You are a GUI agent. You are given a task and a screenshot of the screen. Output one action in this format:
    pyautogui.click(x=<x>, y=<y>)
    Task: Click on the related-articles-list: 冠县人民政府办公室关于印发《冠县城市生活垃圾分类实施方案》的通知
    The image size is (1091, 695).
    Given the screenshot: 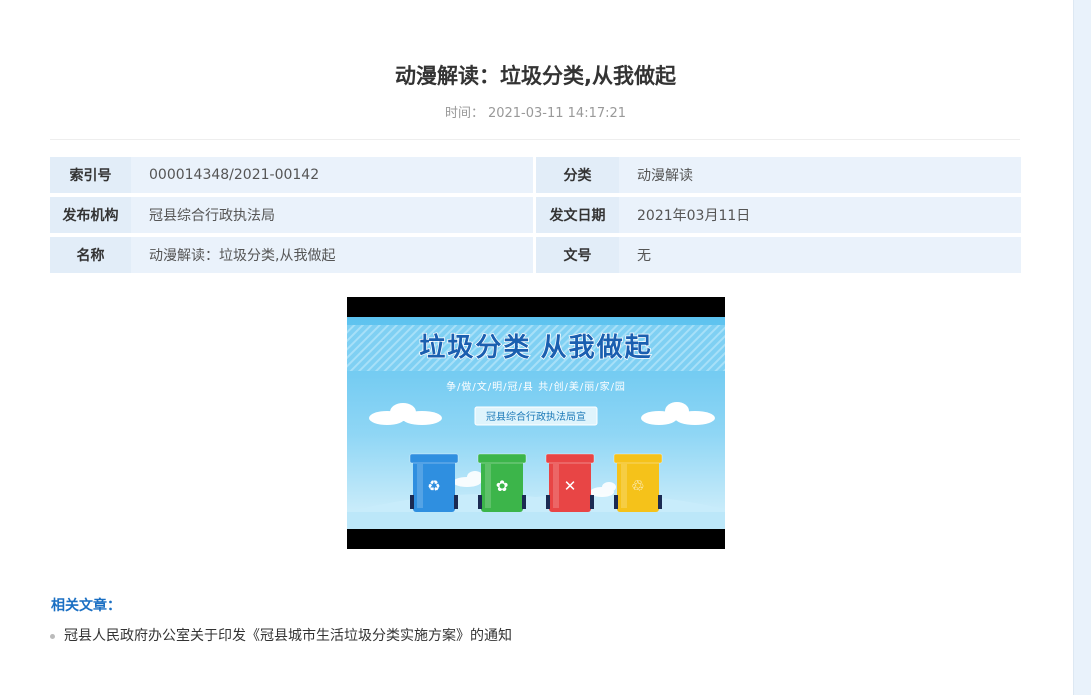 What is the action you would take?
    pyautogui.click(x=281, y=636)
    